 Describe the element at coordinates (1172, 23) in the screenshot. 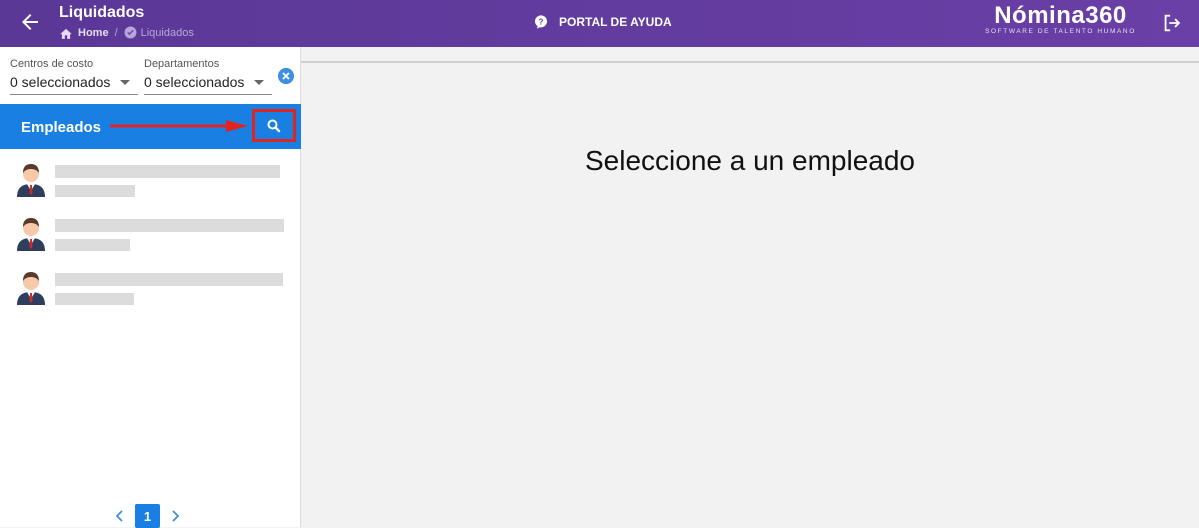

I see `logout-icon` at that location.